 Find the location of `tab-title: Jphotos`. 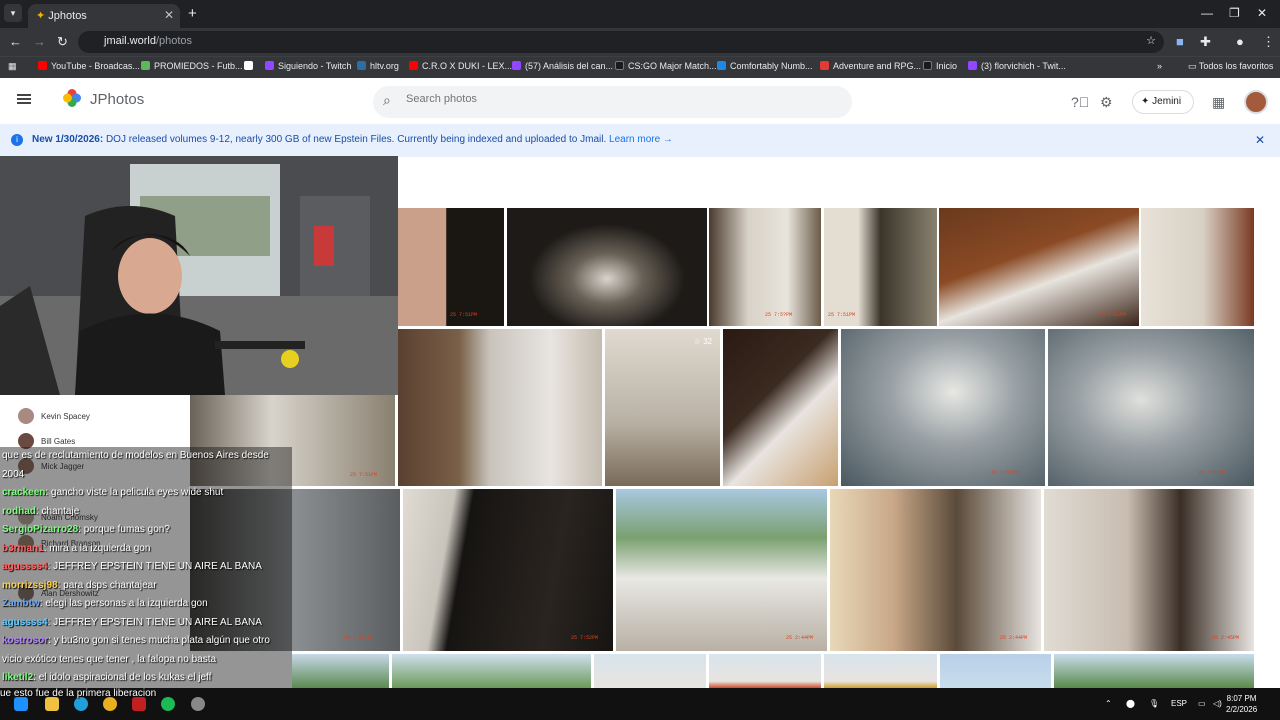

tab-title: Jphotos is located at coordinates (67, 16).